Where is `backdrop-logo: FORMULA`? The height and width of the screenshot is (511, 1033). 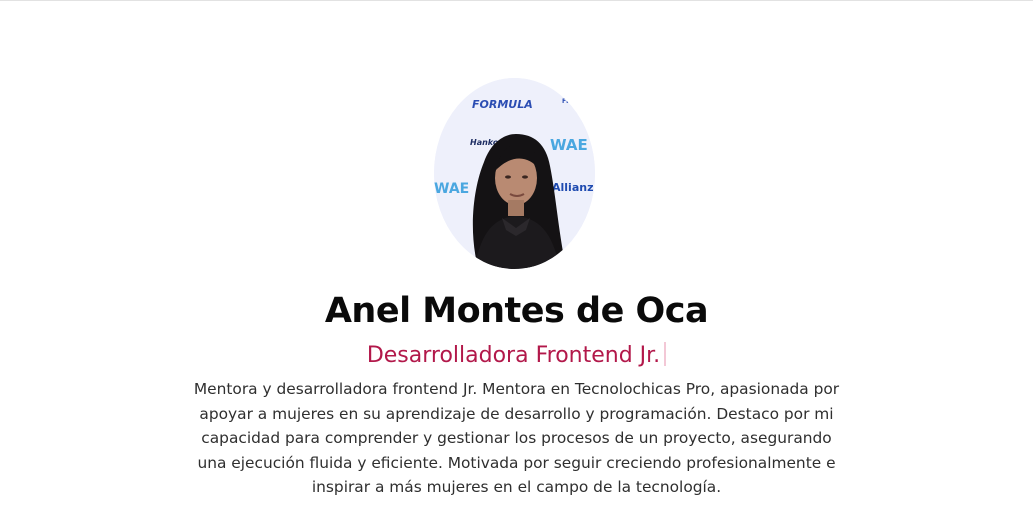 backdrop-logo: FORMULA is located at coordinates (502, 104).